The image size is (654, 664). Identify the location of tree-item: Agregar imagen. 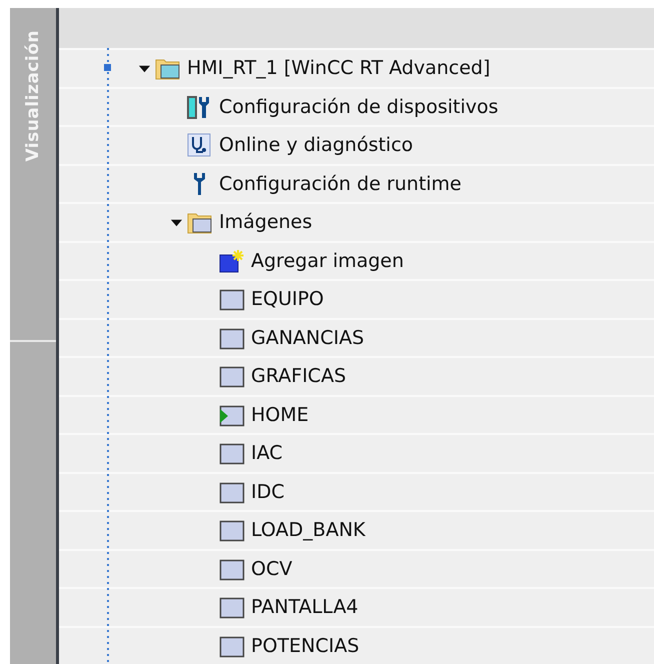
(327, 261).